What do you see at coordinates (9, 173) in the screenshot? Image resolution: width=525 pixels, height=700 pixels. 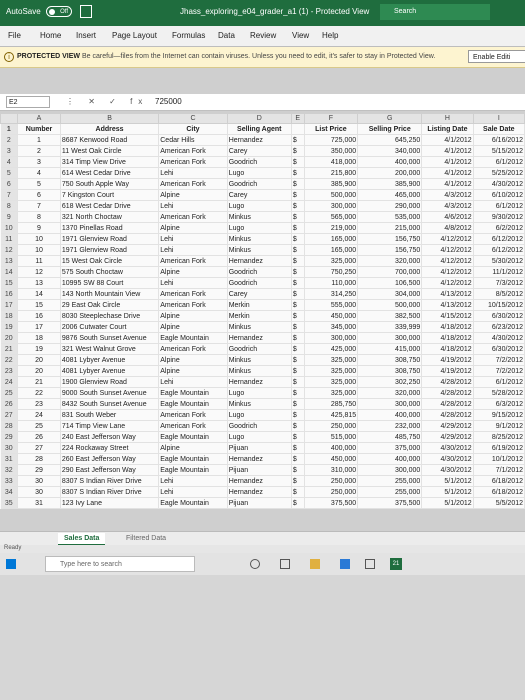 I see `row-number: 5` at bounding box center [9, 173].